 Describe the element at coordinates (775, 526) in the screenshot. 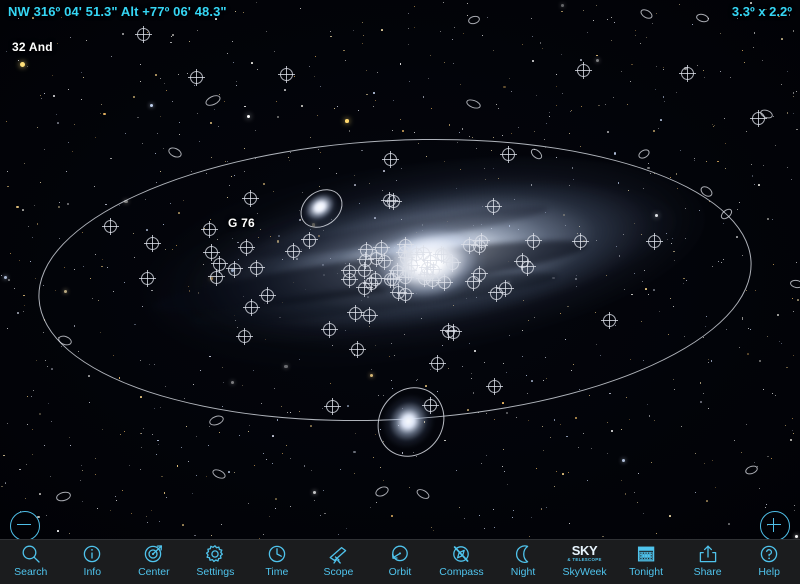

I see `zoom-in-button` at that location.